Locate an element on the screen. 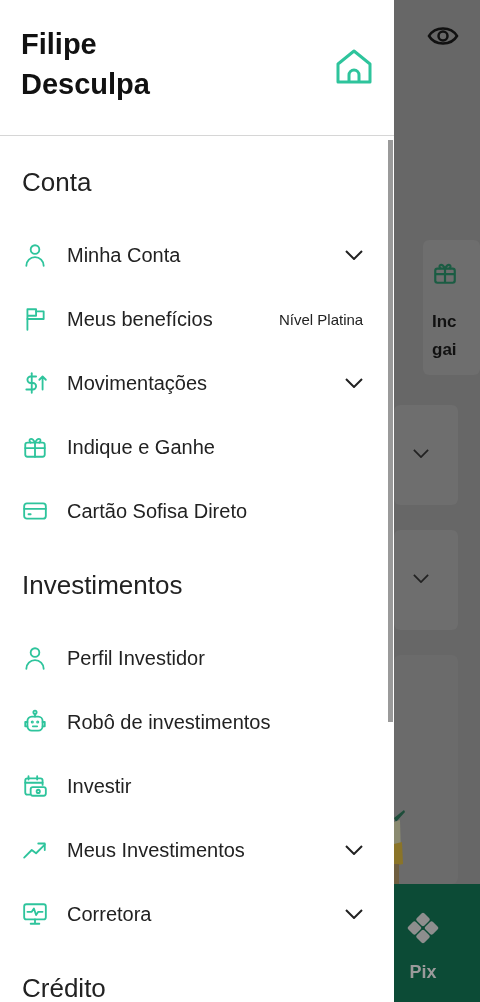 This screenshot has height=1002, width=480. robot-icon is located at coordinates (35, 722).